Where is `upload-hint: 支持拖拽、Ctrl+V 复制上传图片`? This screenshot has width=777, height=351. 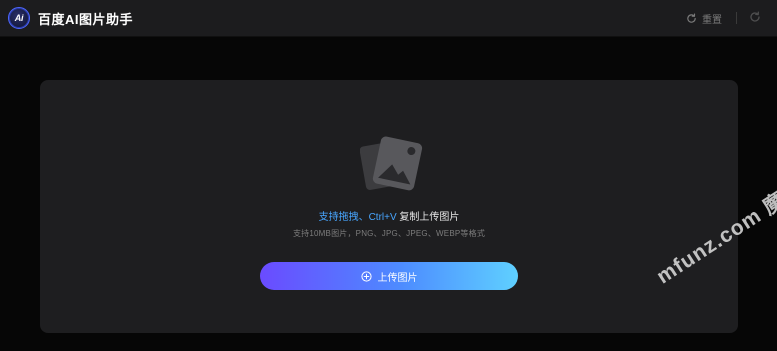
upload-hint: 支持拖拽、Ctrl+V 复制上传图片 is located at coordinates (389, 215).